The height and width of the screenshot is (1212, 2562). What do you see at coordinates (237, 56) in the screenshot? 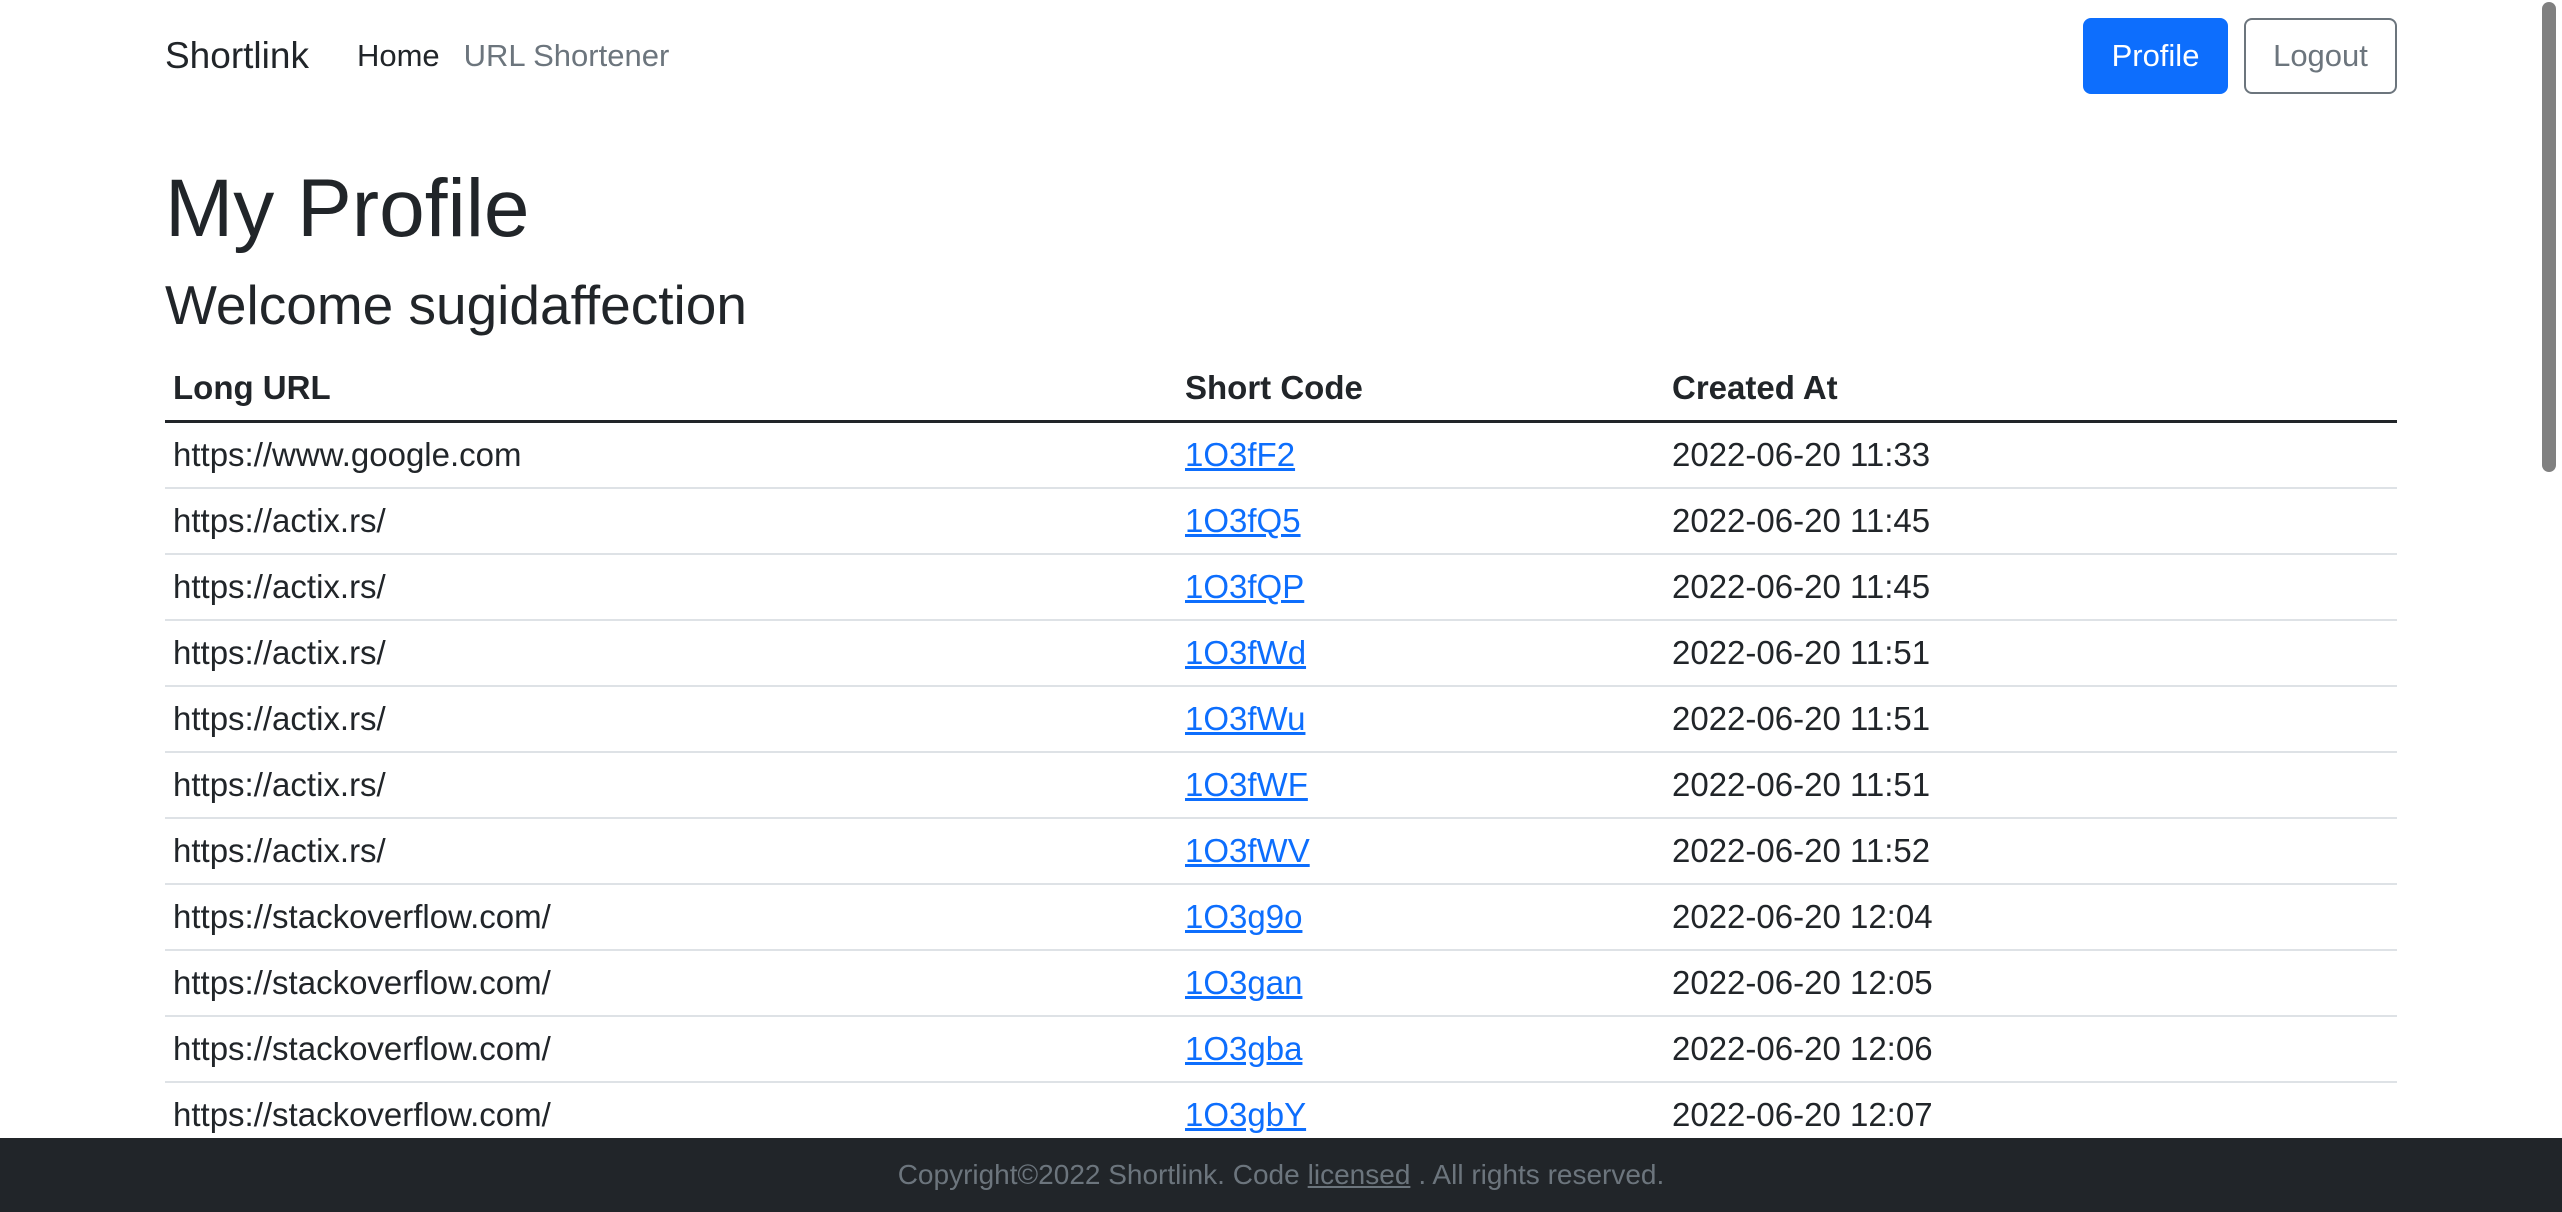
I see `brand-link: Shortlink` at bounding box center [237, 56].